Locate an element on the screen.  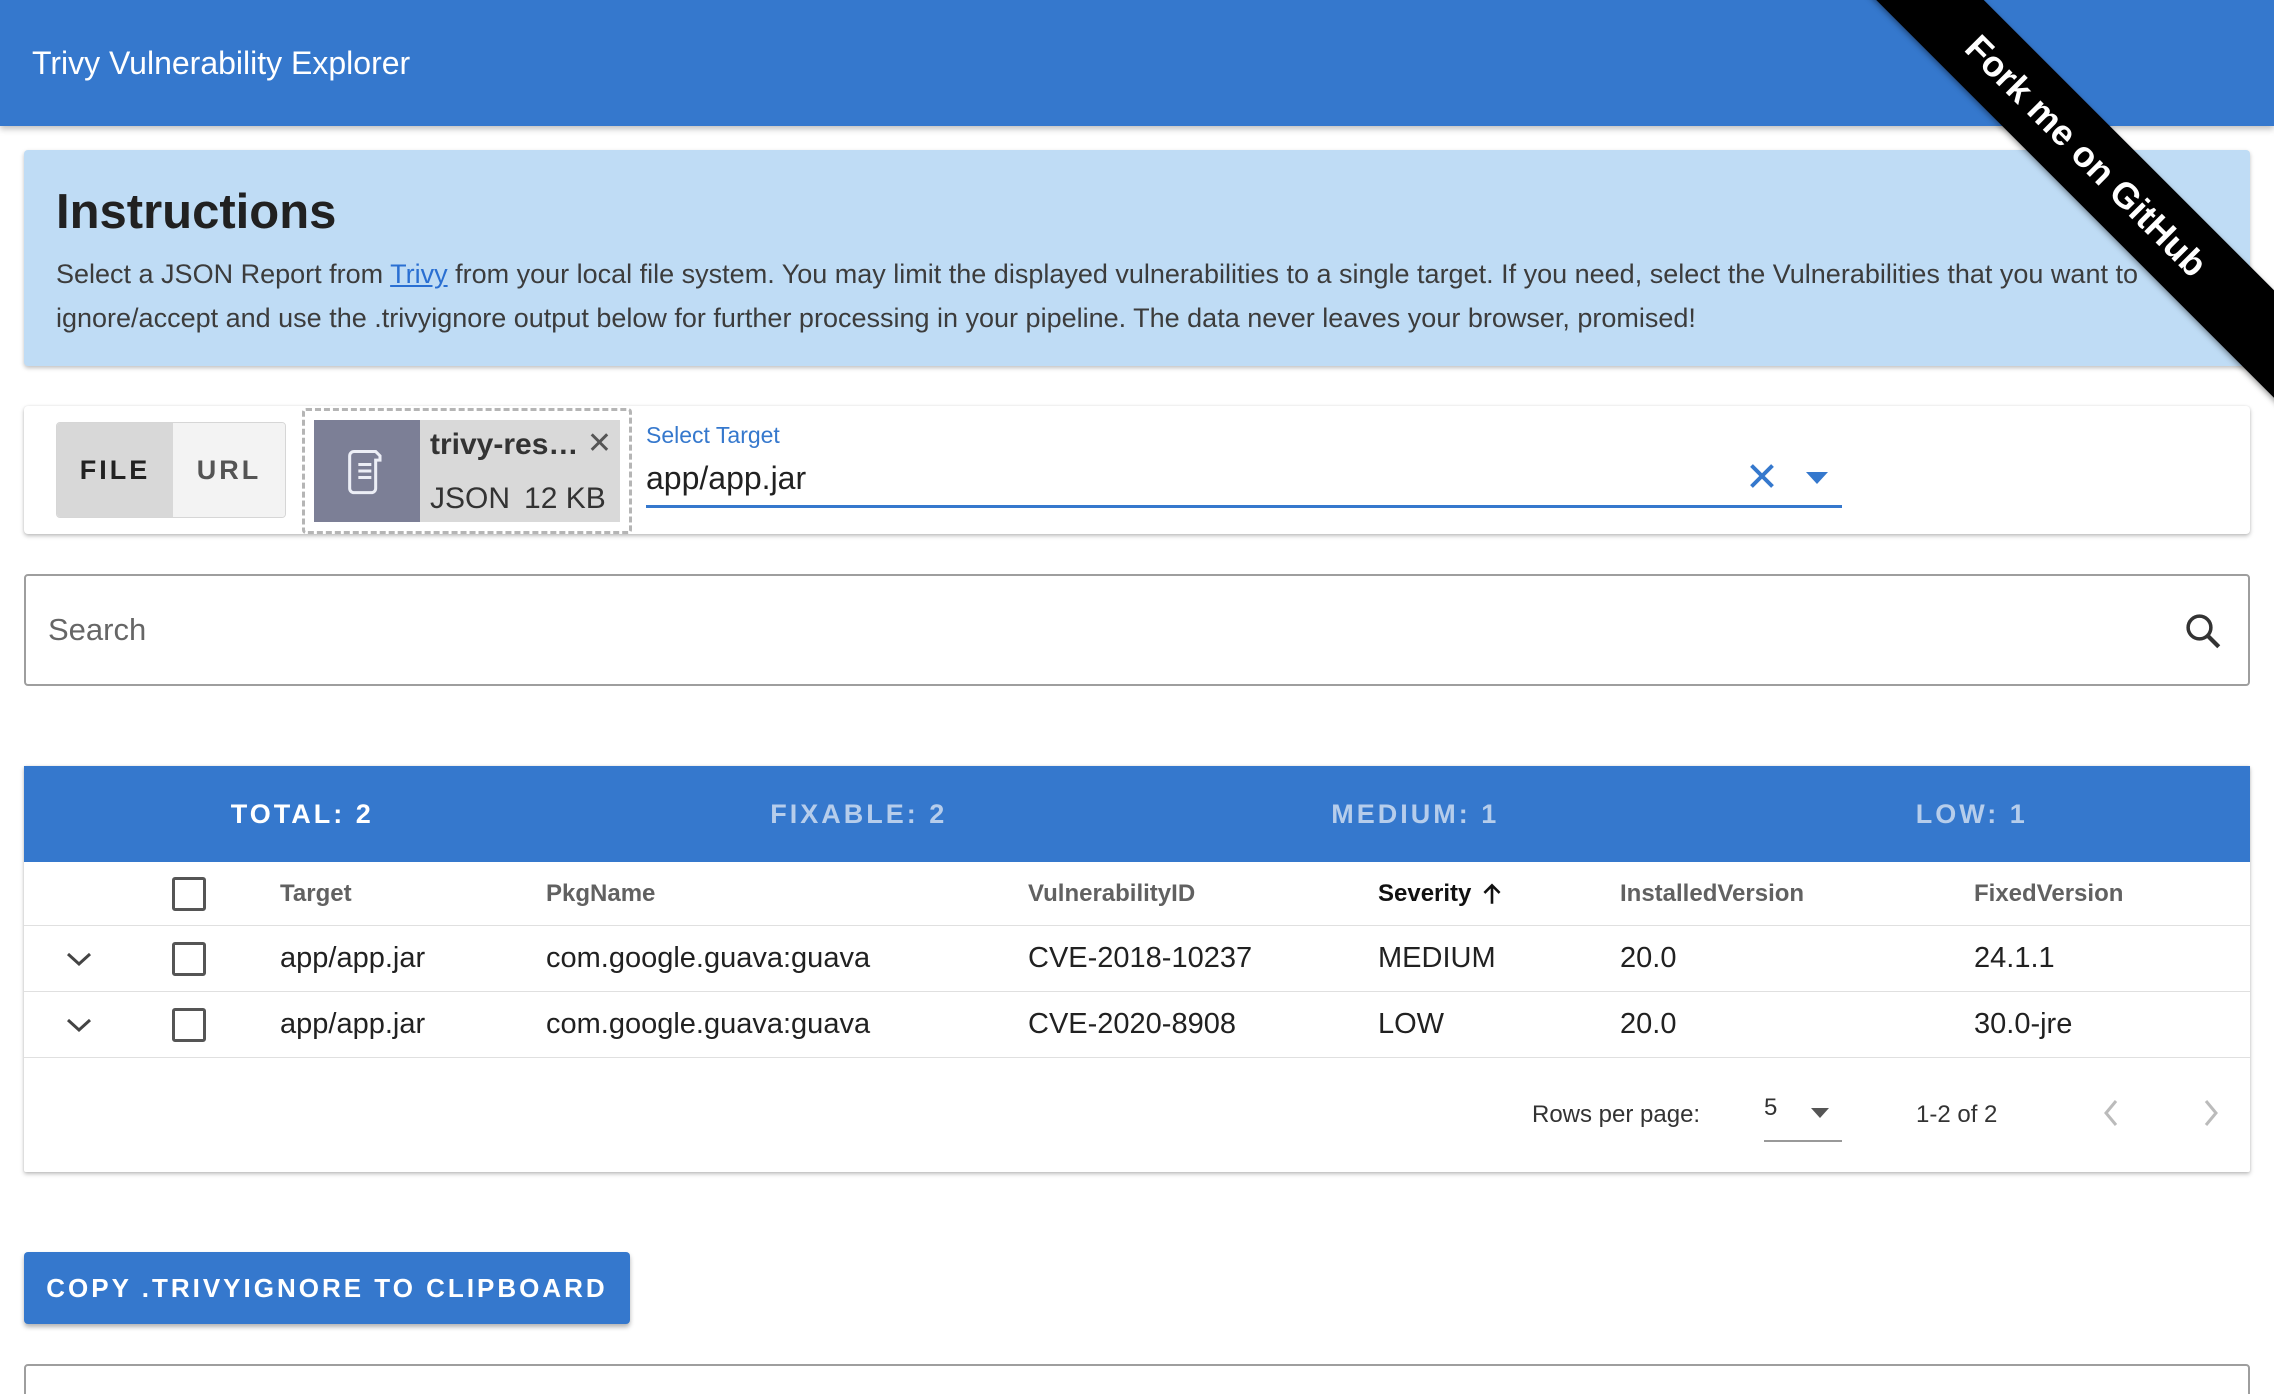
file-icon is located at coordinates (367, 471).